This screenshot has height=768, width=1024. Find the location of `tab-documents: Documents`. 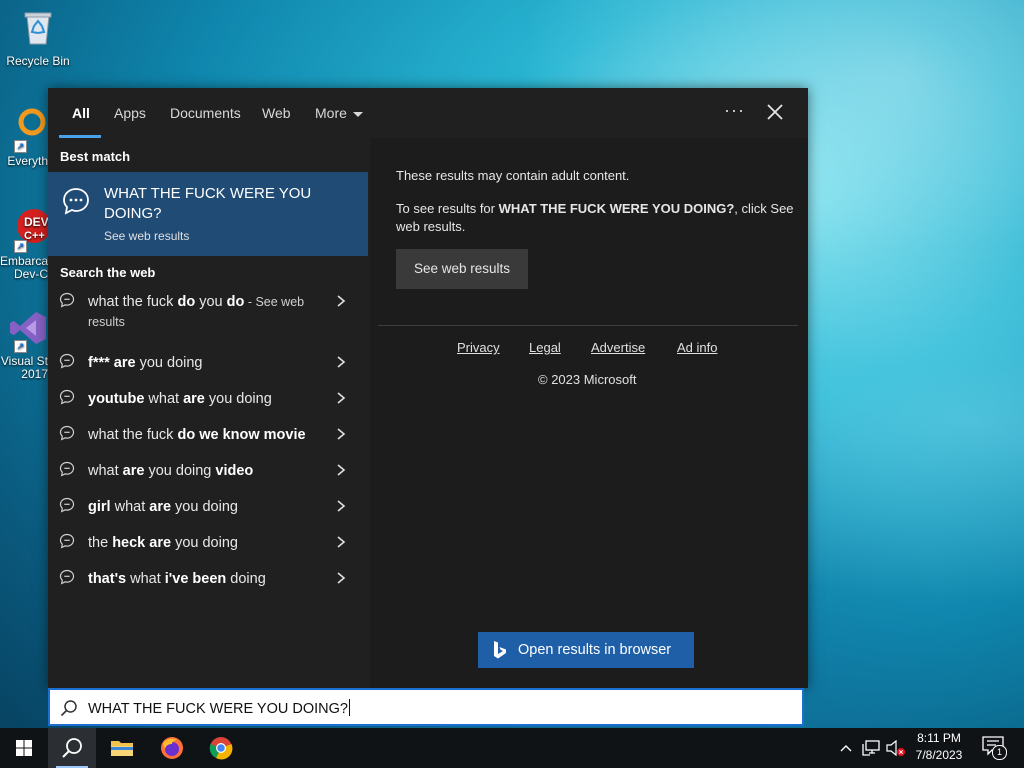

tab-documents: Documents is located at coordinates (205, 113).